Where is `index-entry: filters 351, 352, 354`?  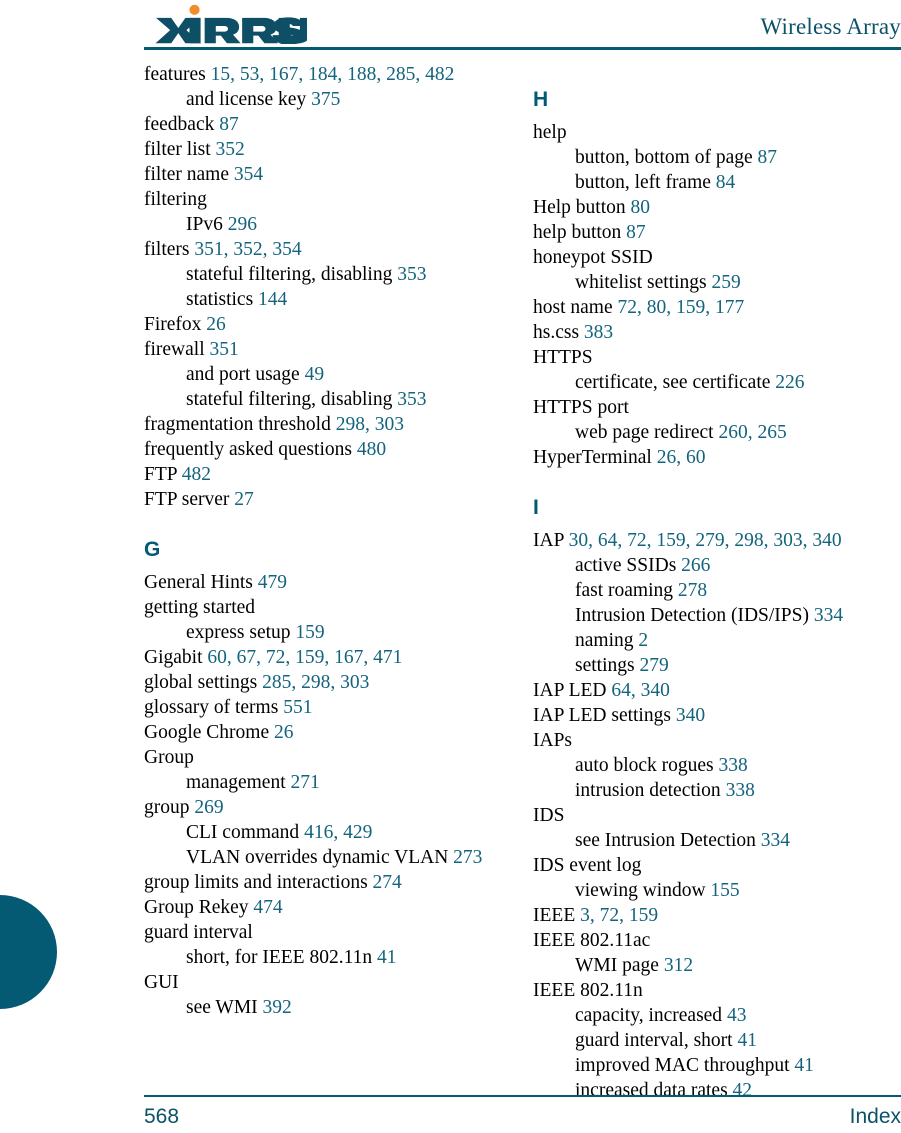 index-entry: filters 351, 352, 354 is located at coordinates (328, 249).